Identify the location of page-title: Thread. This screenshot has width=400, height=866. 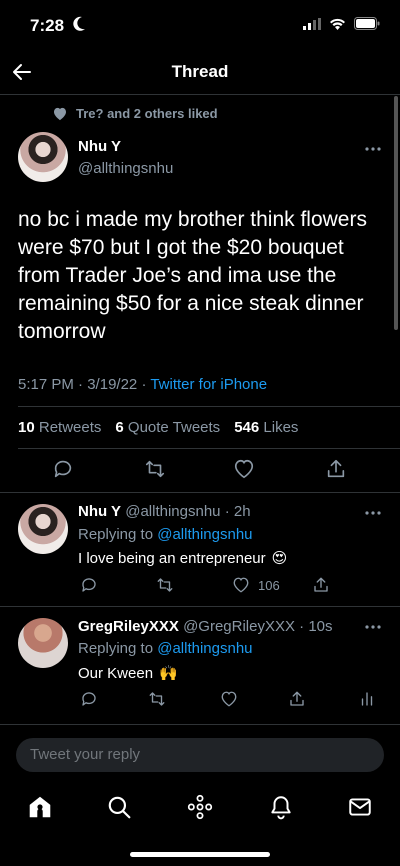
(200, 71).